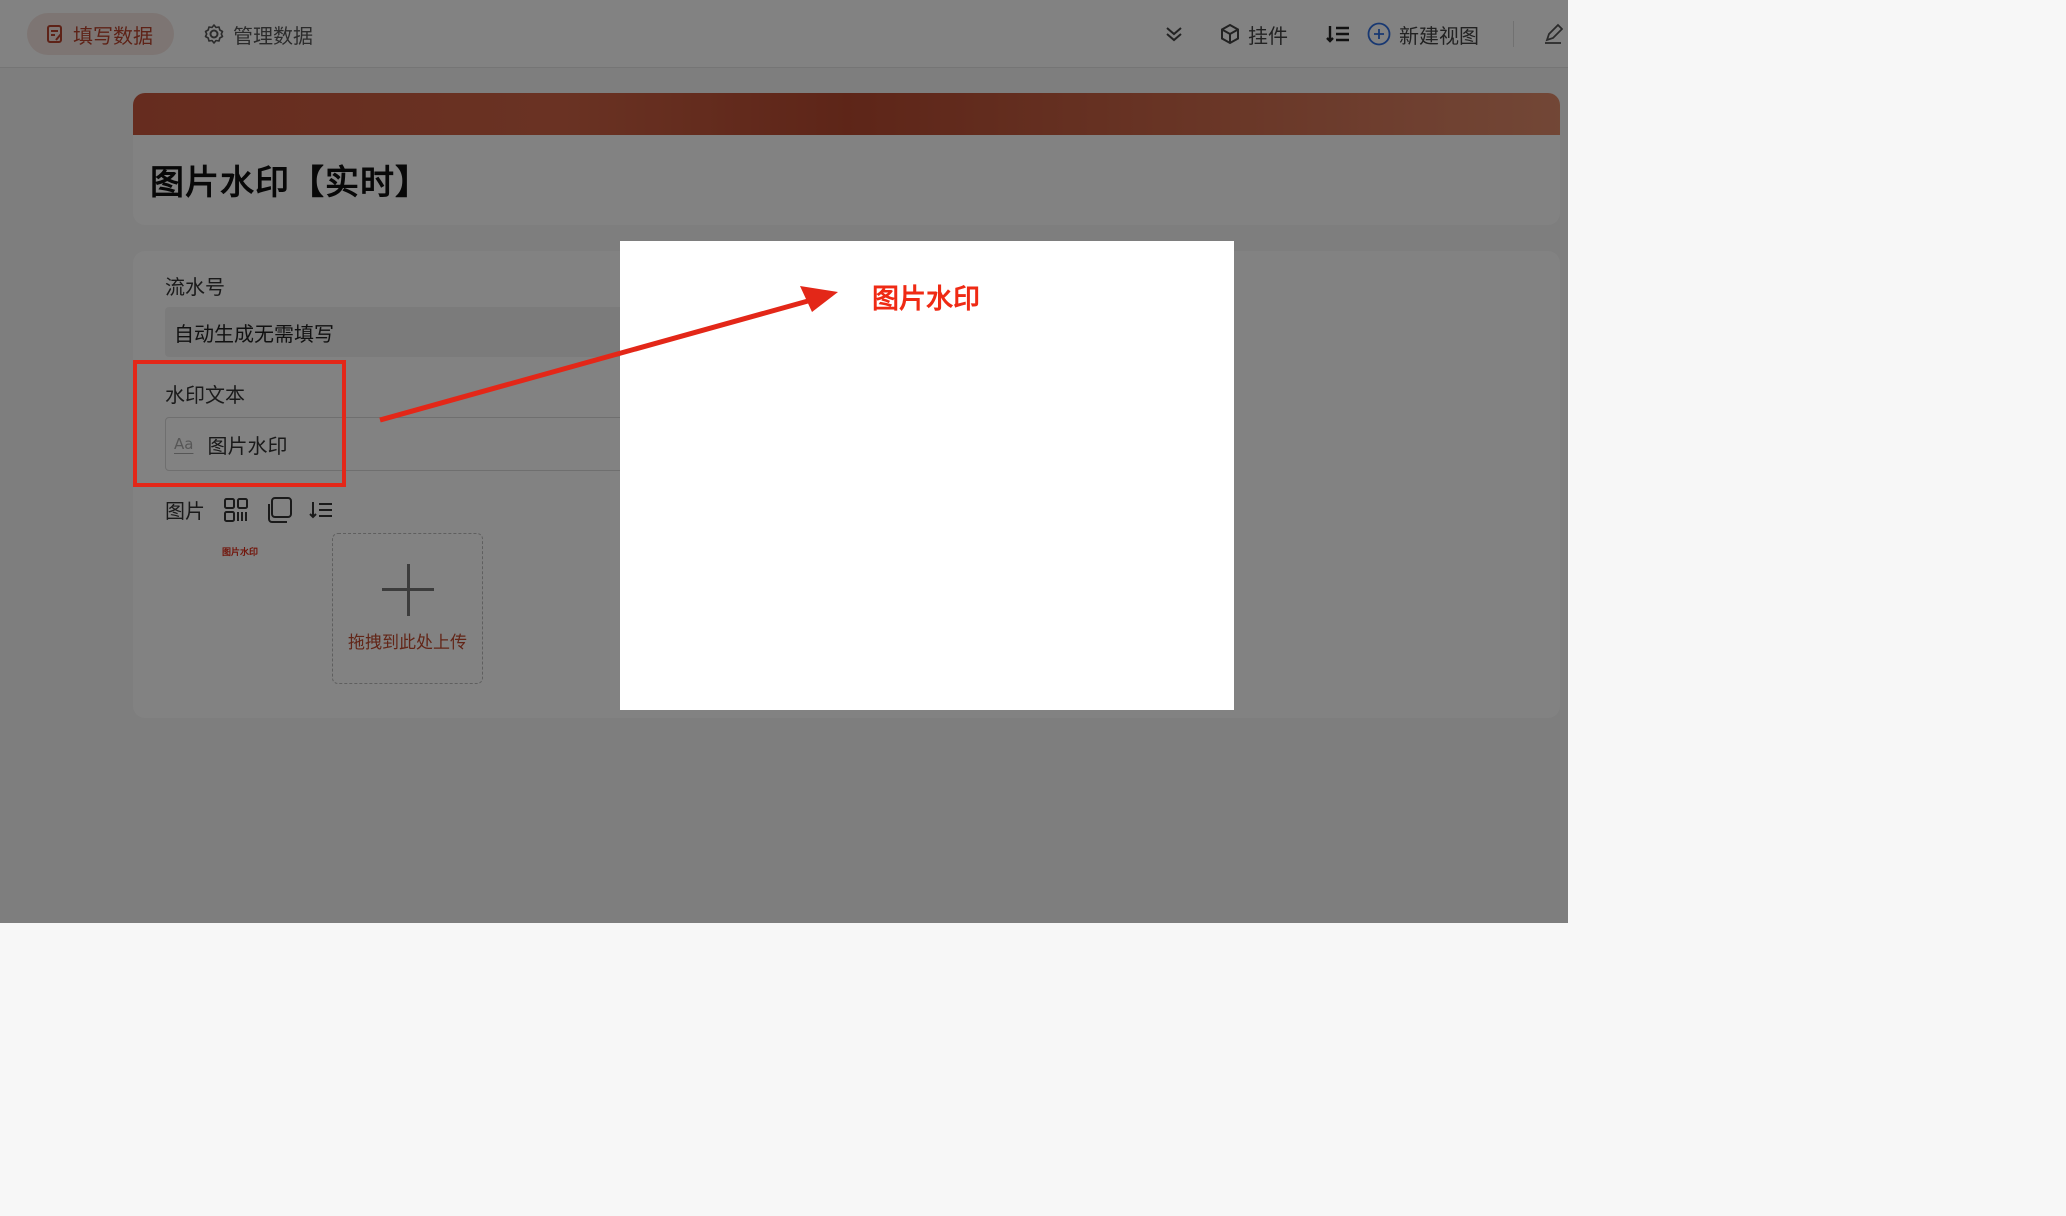 The height and width of the screenshot is (1216, 2066). Describe the element at coordinates (926, 299) in the screenshot. I see `preview-watermark-text: 图片水印` at that location.